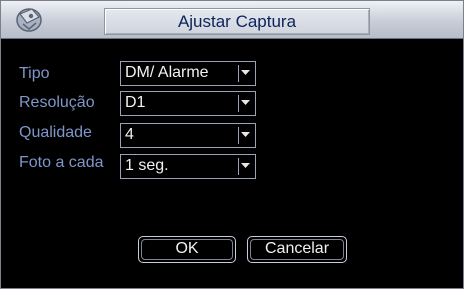 The width and height of the screenshot is (464, 289). What do you see at coordinates (188, 135) in the screenshot?
I see `quality-select: 4` at bounding box center [188, 135].